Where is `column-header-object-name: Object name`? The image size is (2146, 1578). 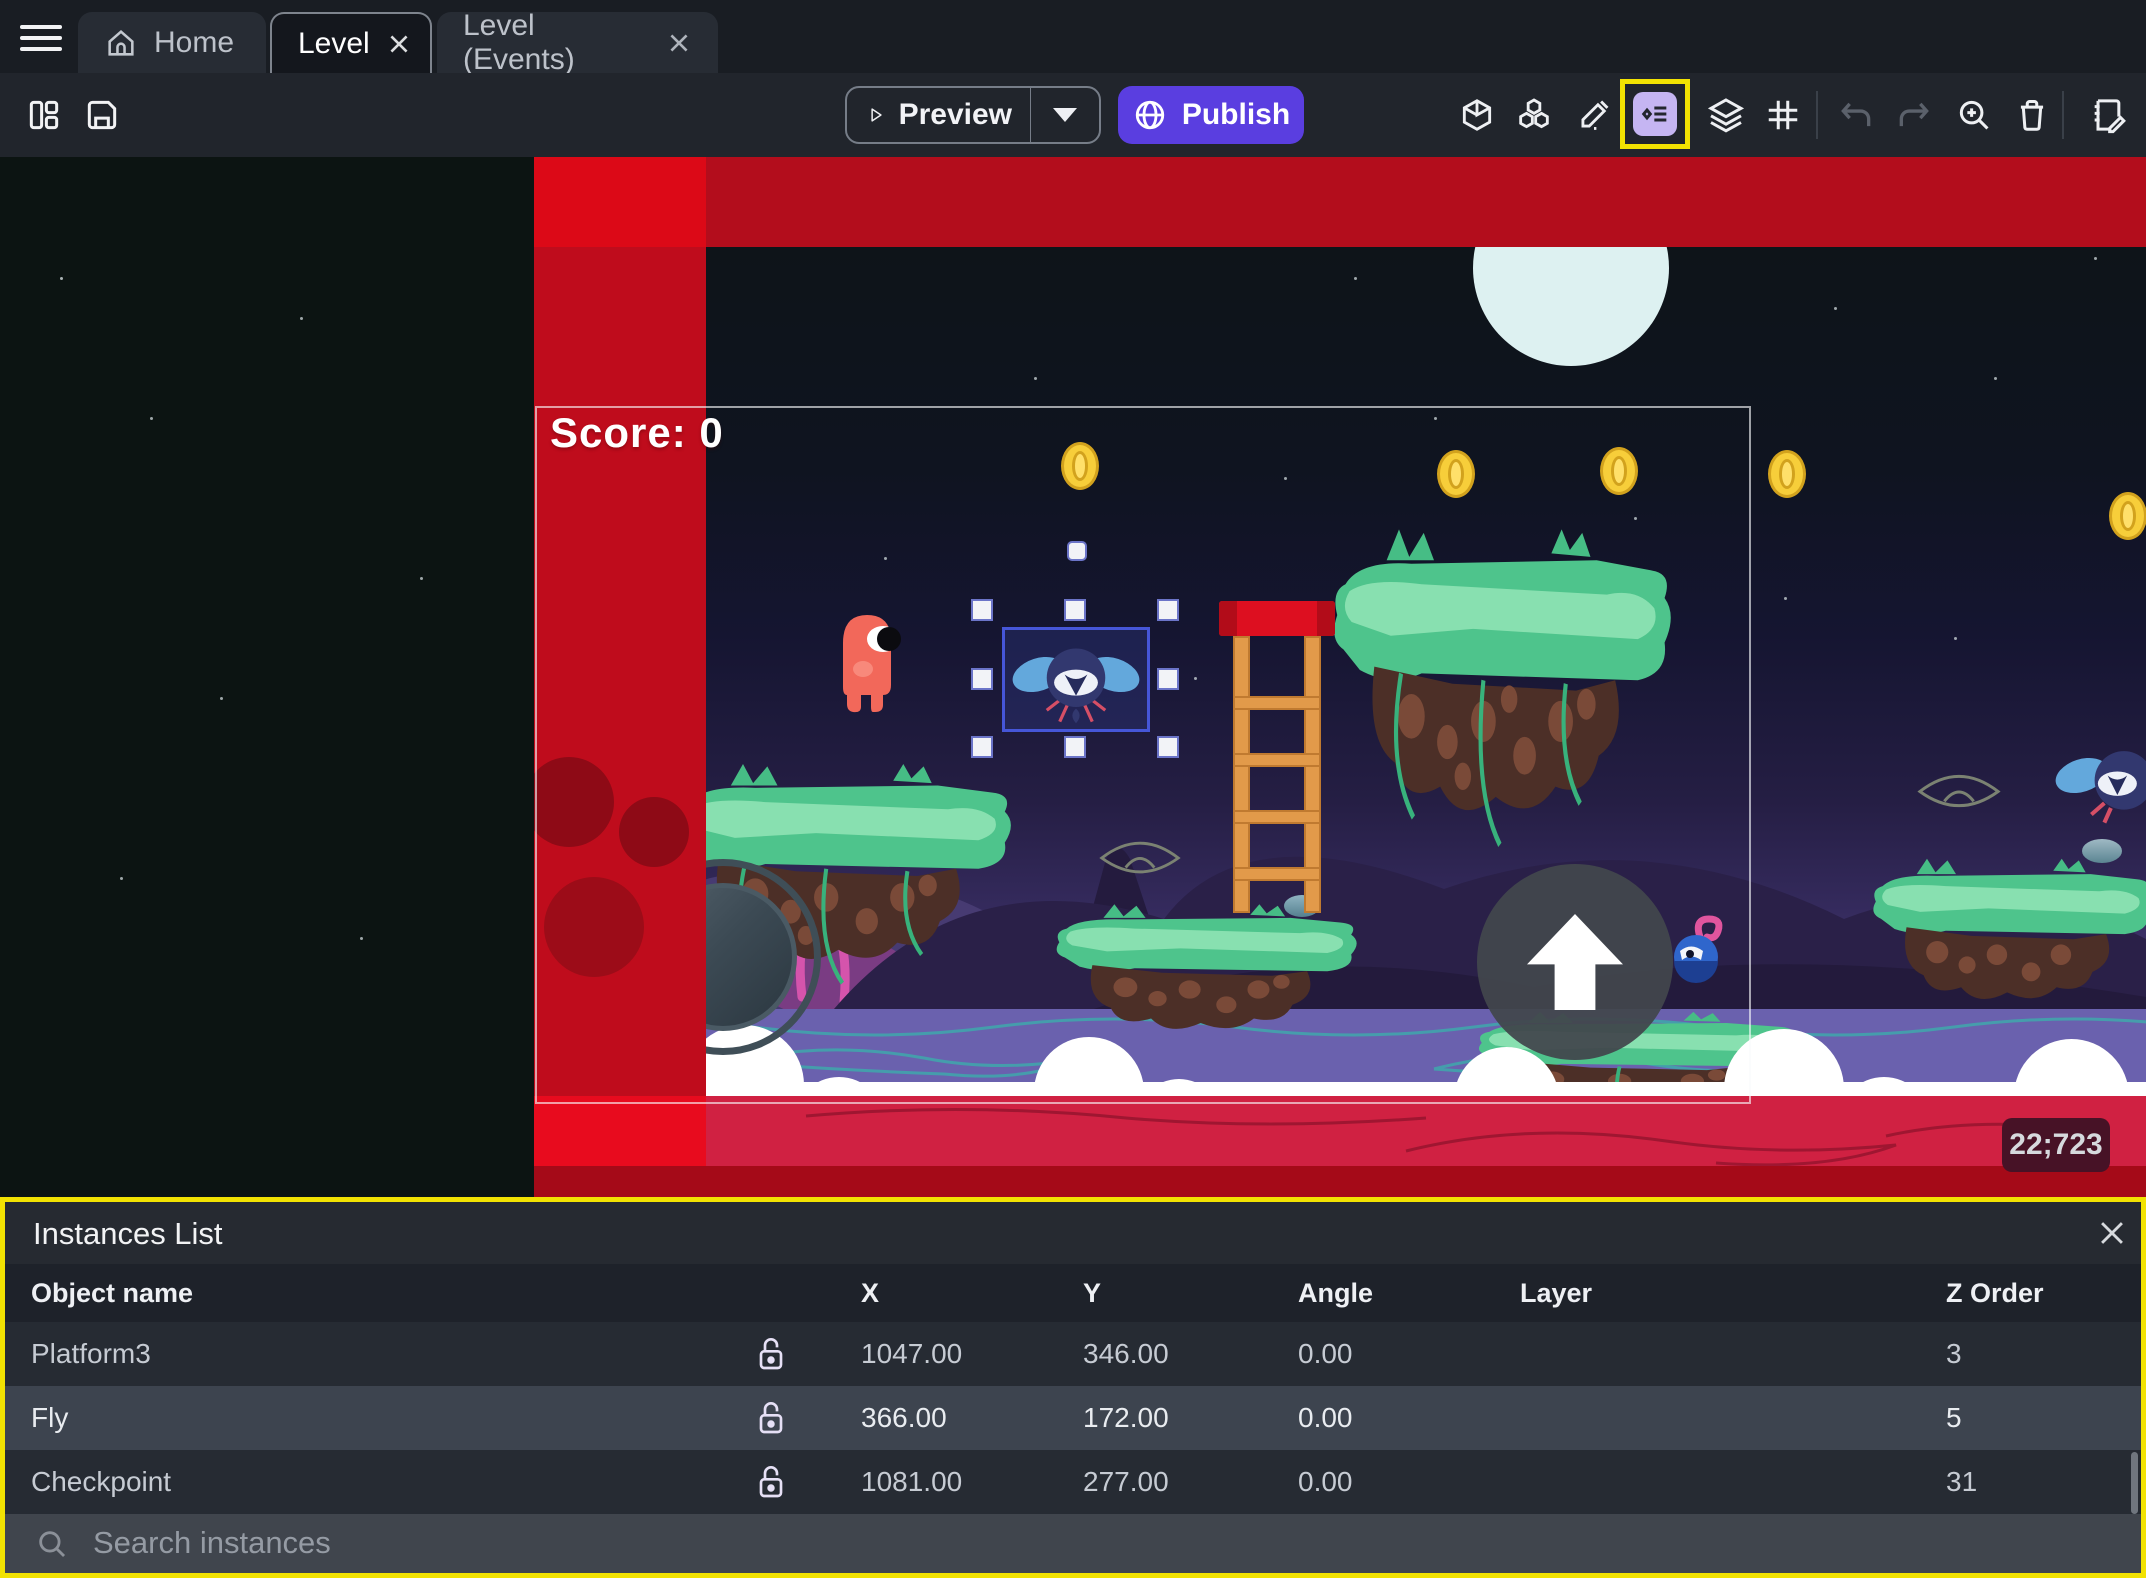 column-header-object-name: Object name is located at coordinates (112, 1293).